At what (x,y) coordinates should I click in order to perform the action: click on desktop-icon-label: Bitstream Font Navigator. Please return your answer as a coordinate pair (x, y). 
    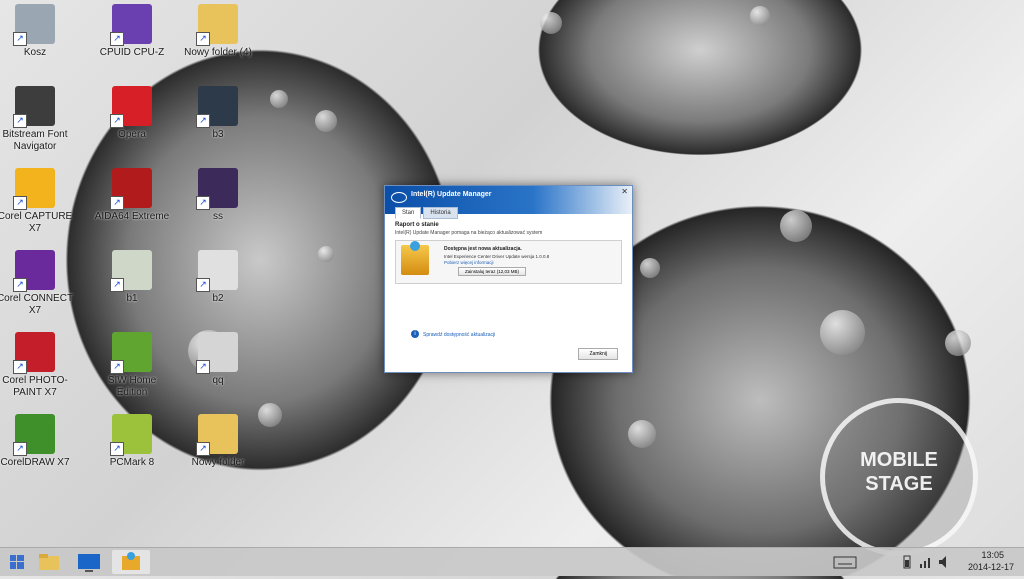
    Looking at the image, I should click on (35, 140).